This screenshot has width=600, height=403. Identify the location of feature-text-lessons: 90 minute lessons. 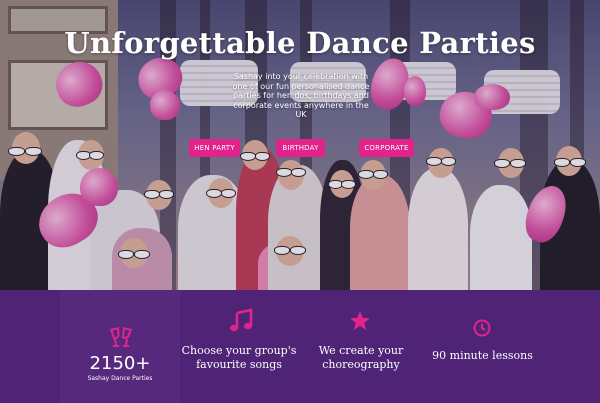
(482, 355).